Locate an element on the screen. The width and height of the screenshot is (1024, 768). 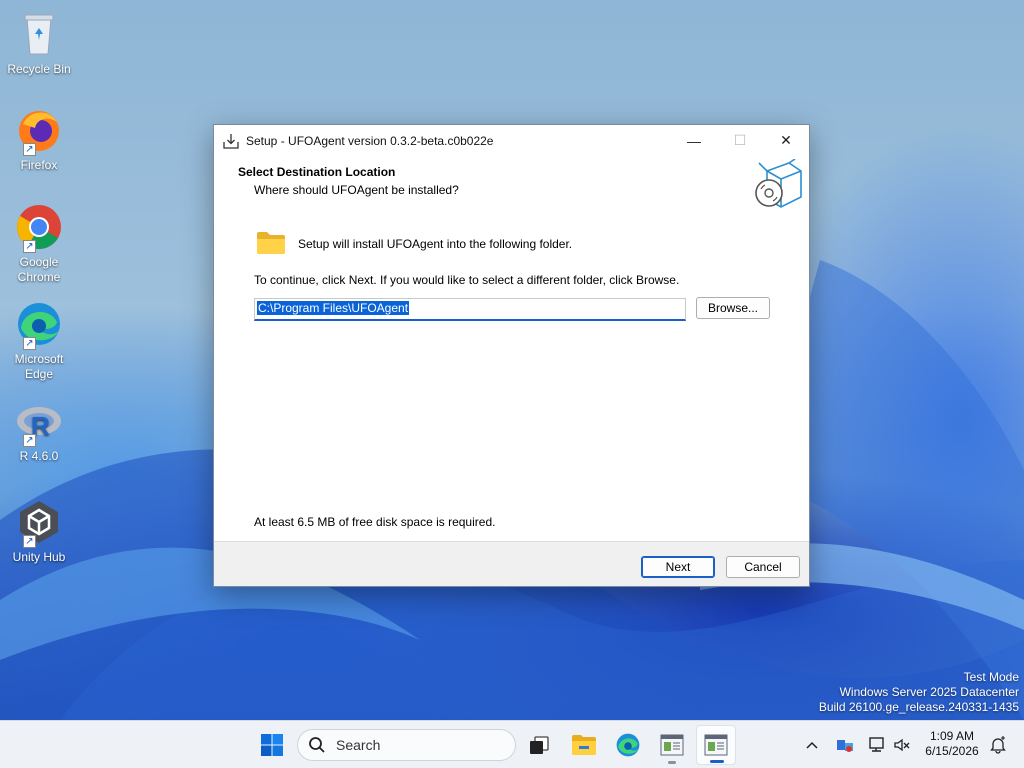
watermark-line: Test Mode is located at coordinates (991, 677).